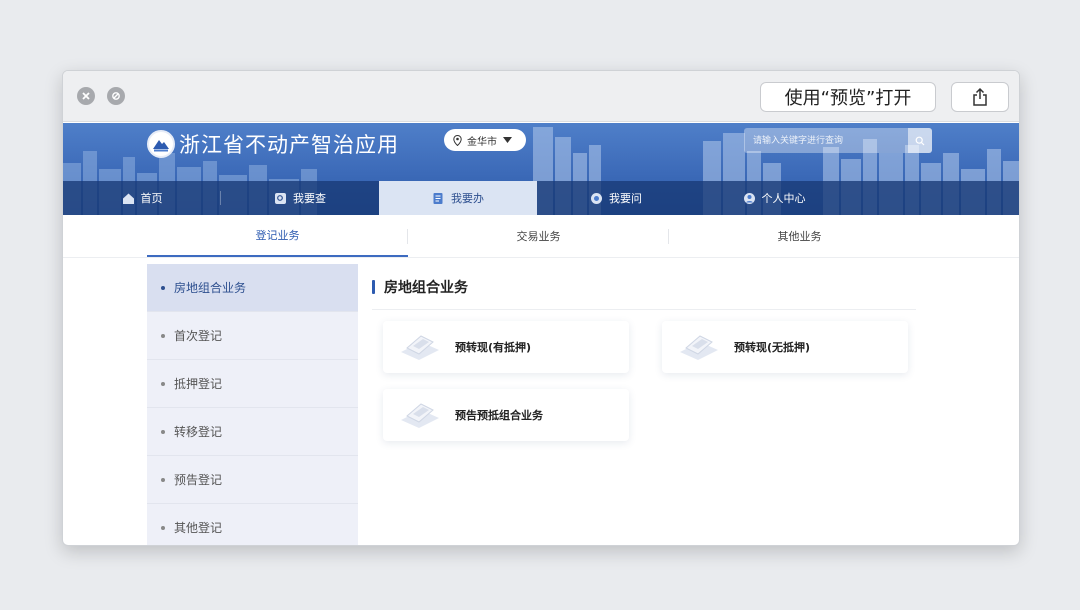  I want to click on tab-label: 其他业务, so click(799, 236).